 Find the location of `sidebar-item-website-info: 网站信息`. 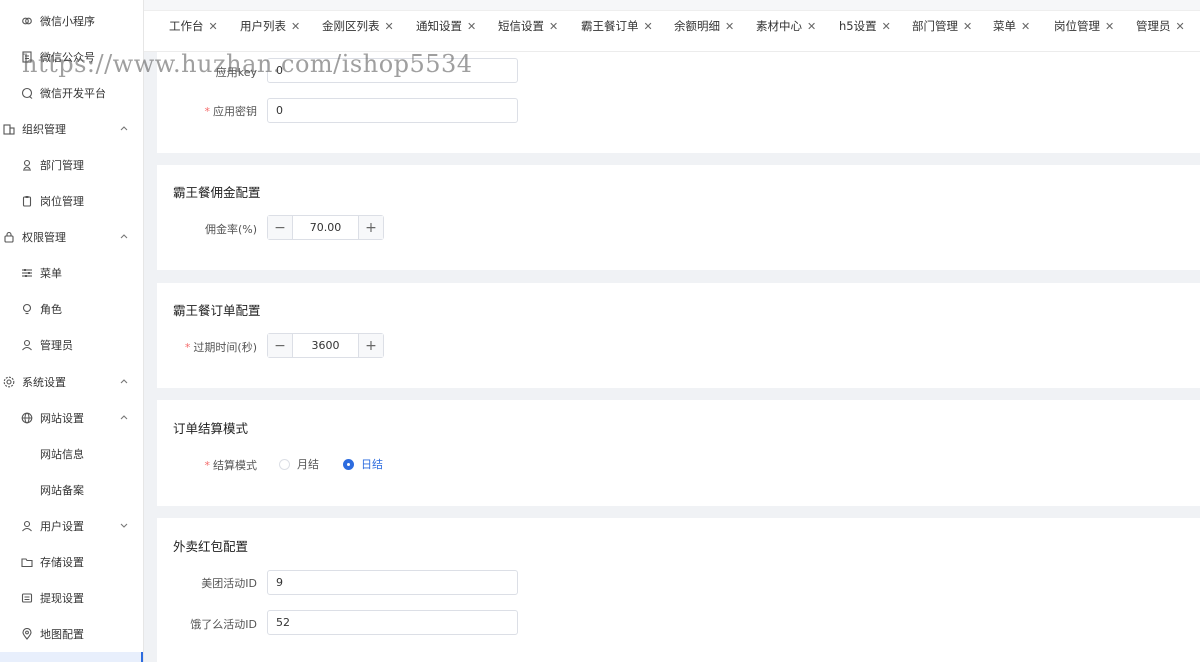

sidebar-item-website-info: 网站信息 is located at coordinates (71, 454).